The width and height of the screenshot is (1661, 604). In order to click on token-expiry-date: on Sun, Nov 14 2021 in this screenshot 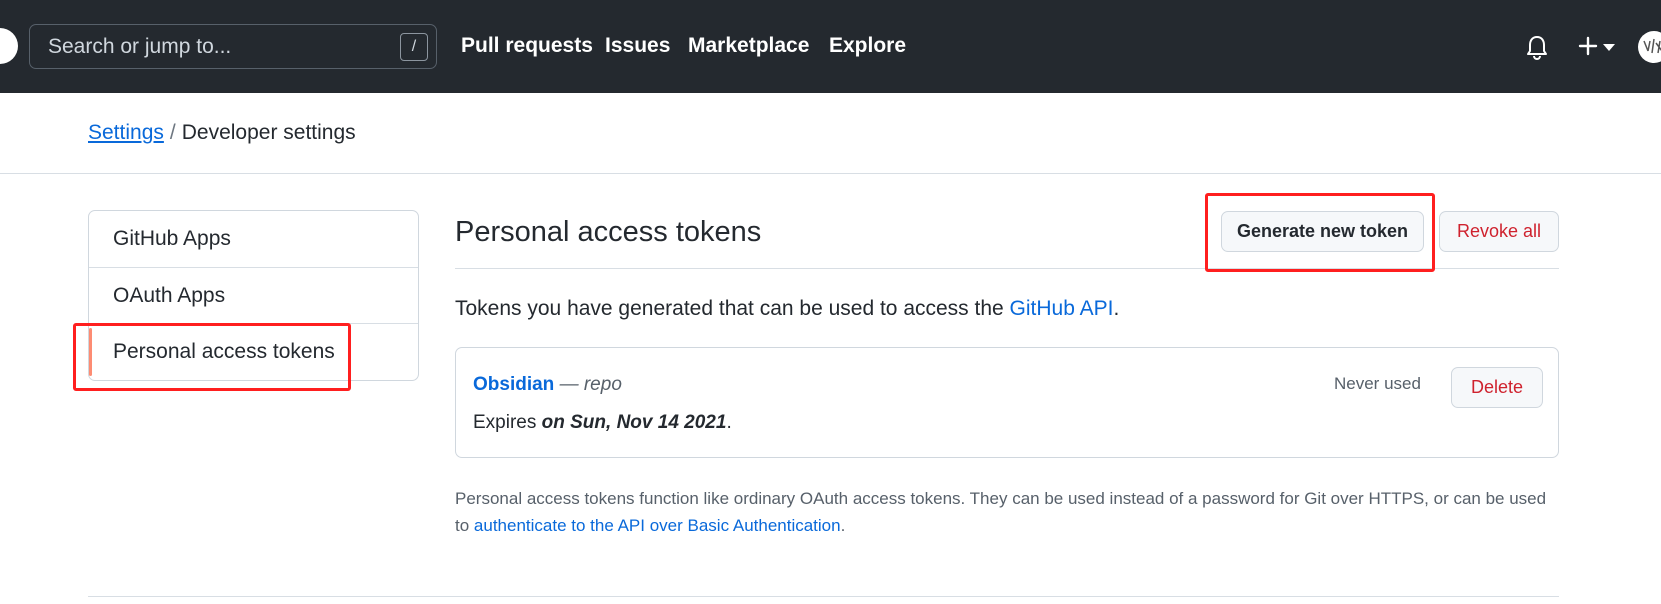, I will do `click(634, 422)`.